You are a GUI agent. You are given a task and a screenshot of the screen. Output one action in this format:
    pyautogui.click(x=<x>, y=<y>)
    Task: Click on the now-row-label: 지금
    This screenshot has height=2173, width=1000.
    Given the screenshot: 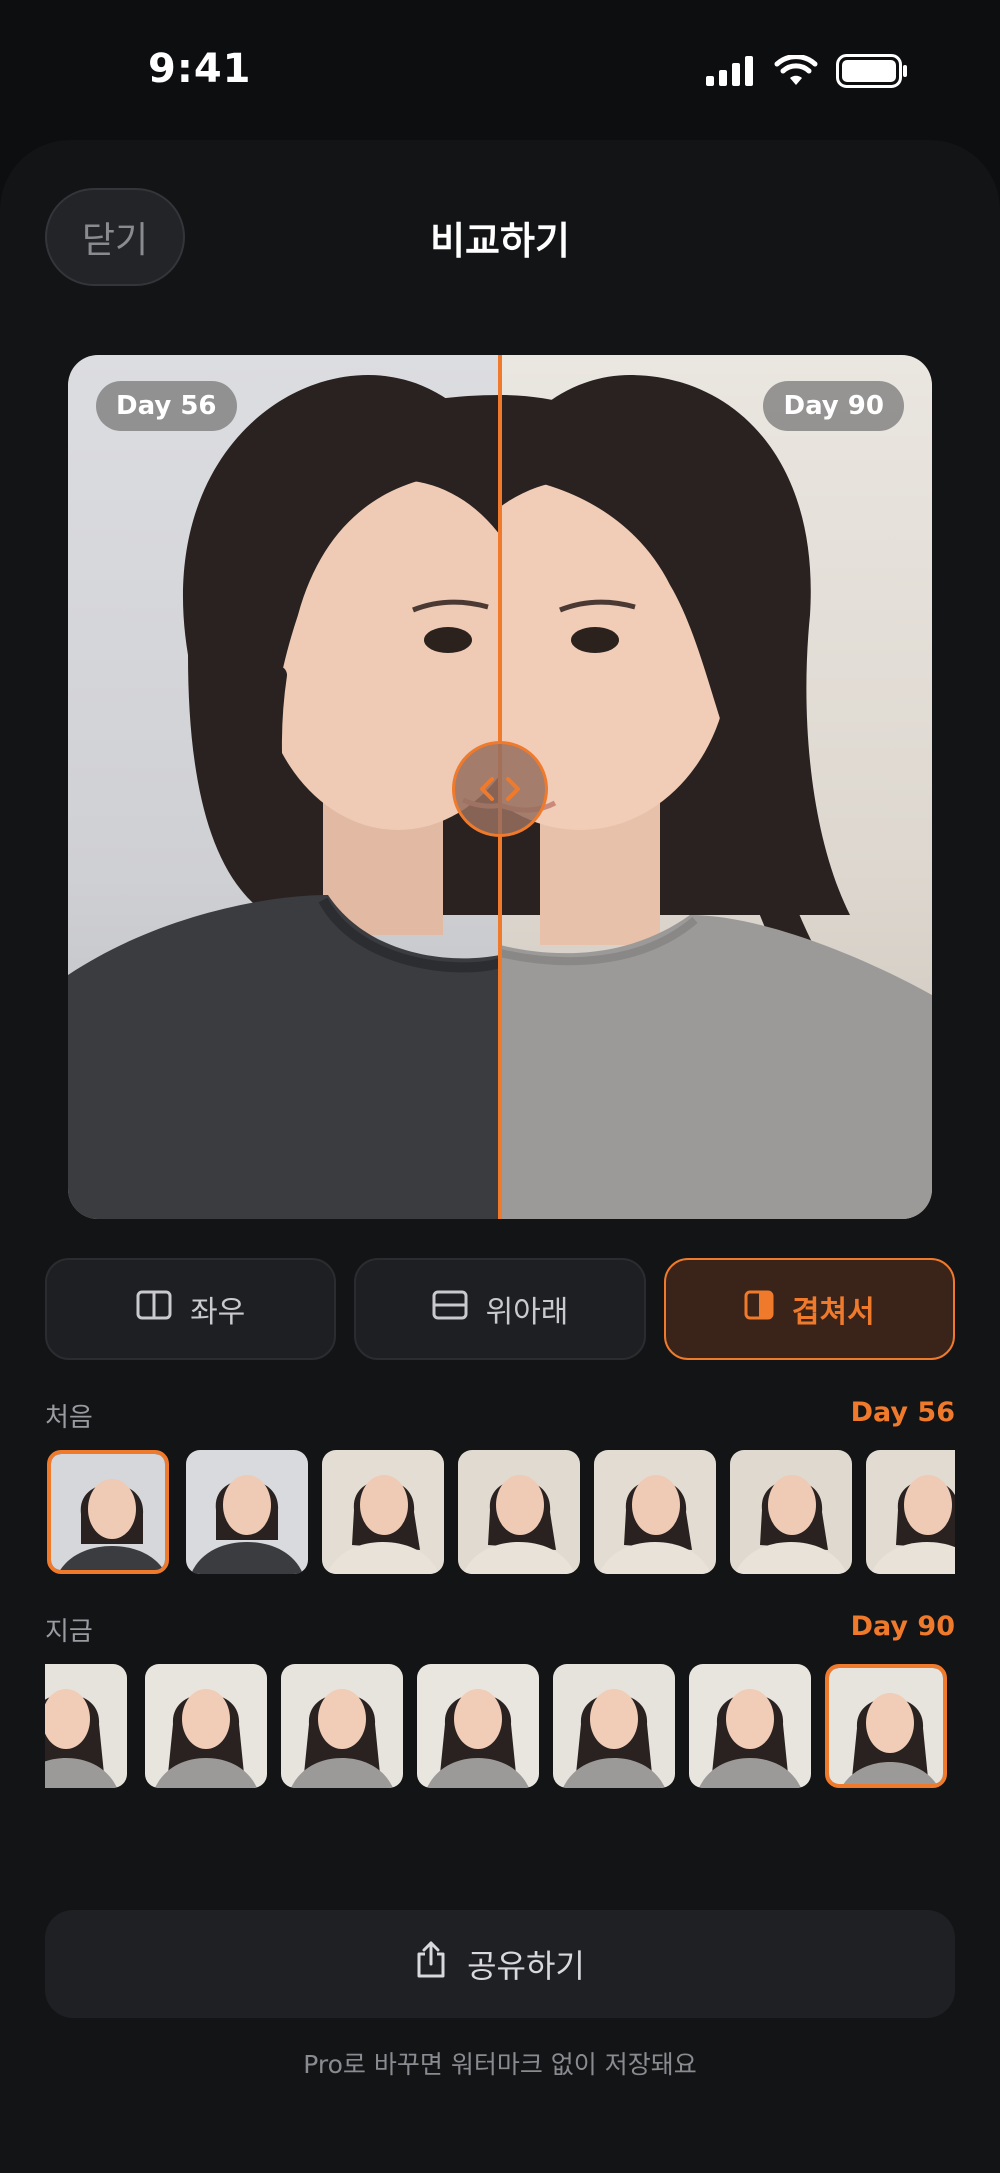 What is the action you would take?
    pyautogui.click(x=69, y=1632)
    